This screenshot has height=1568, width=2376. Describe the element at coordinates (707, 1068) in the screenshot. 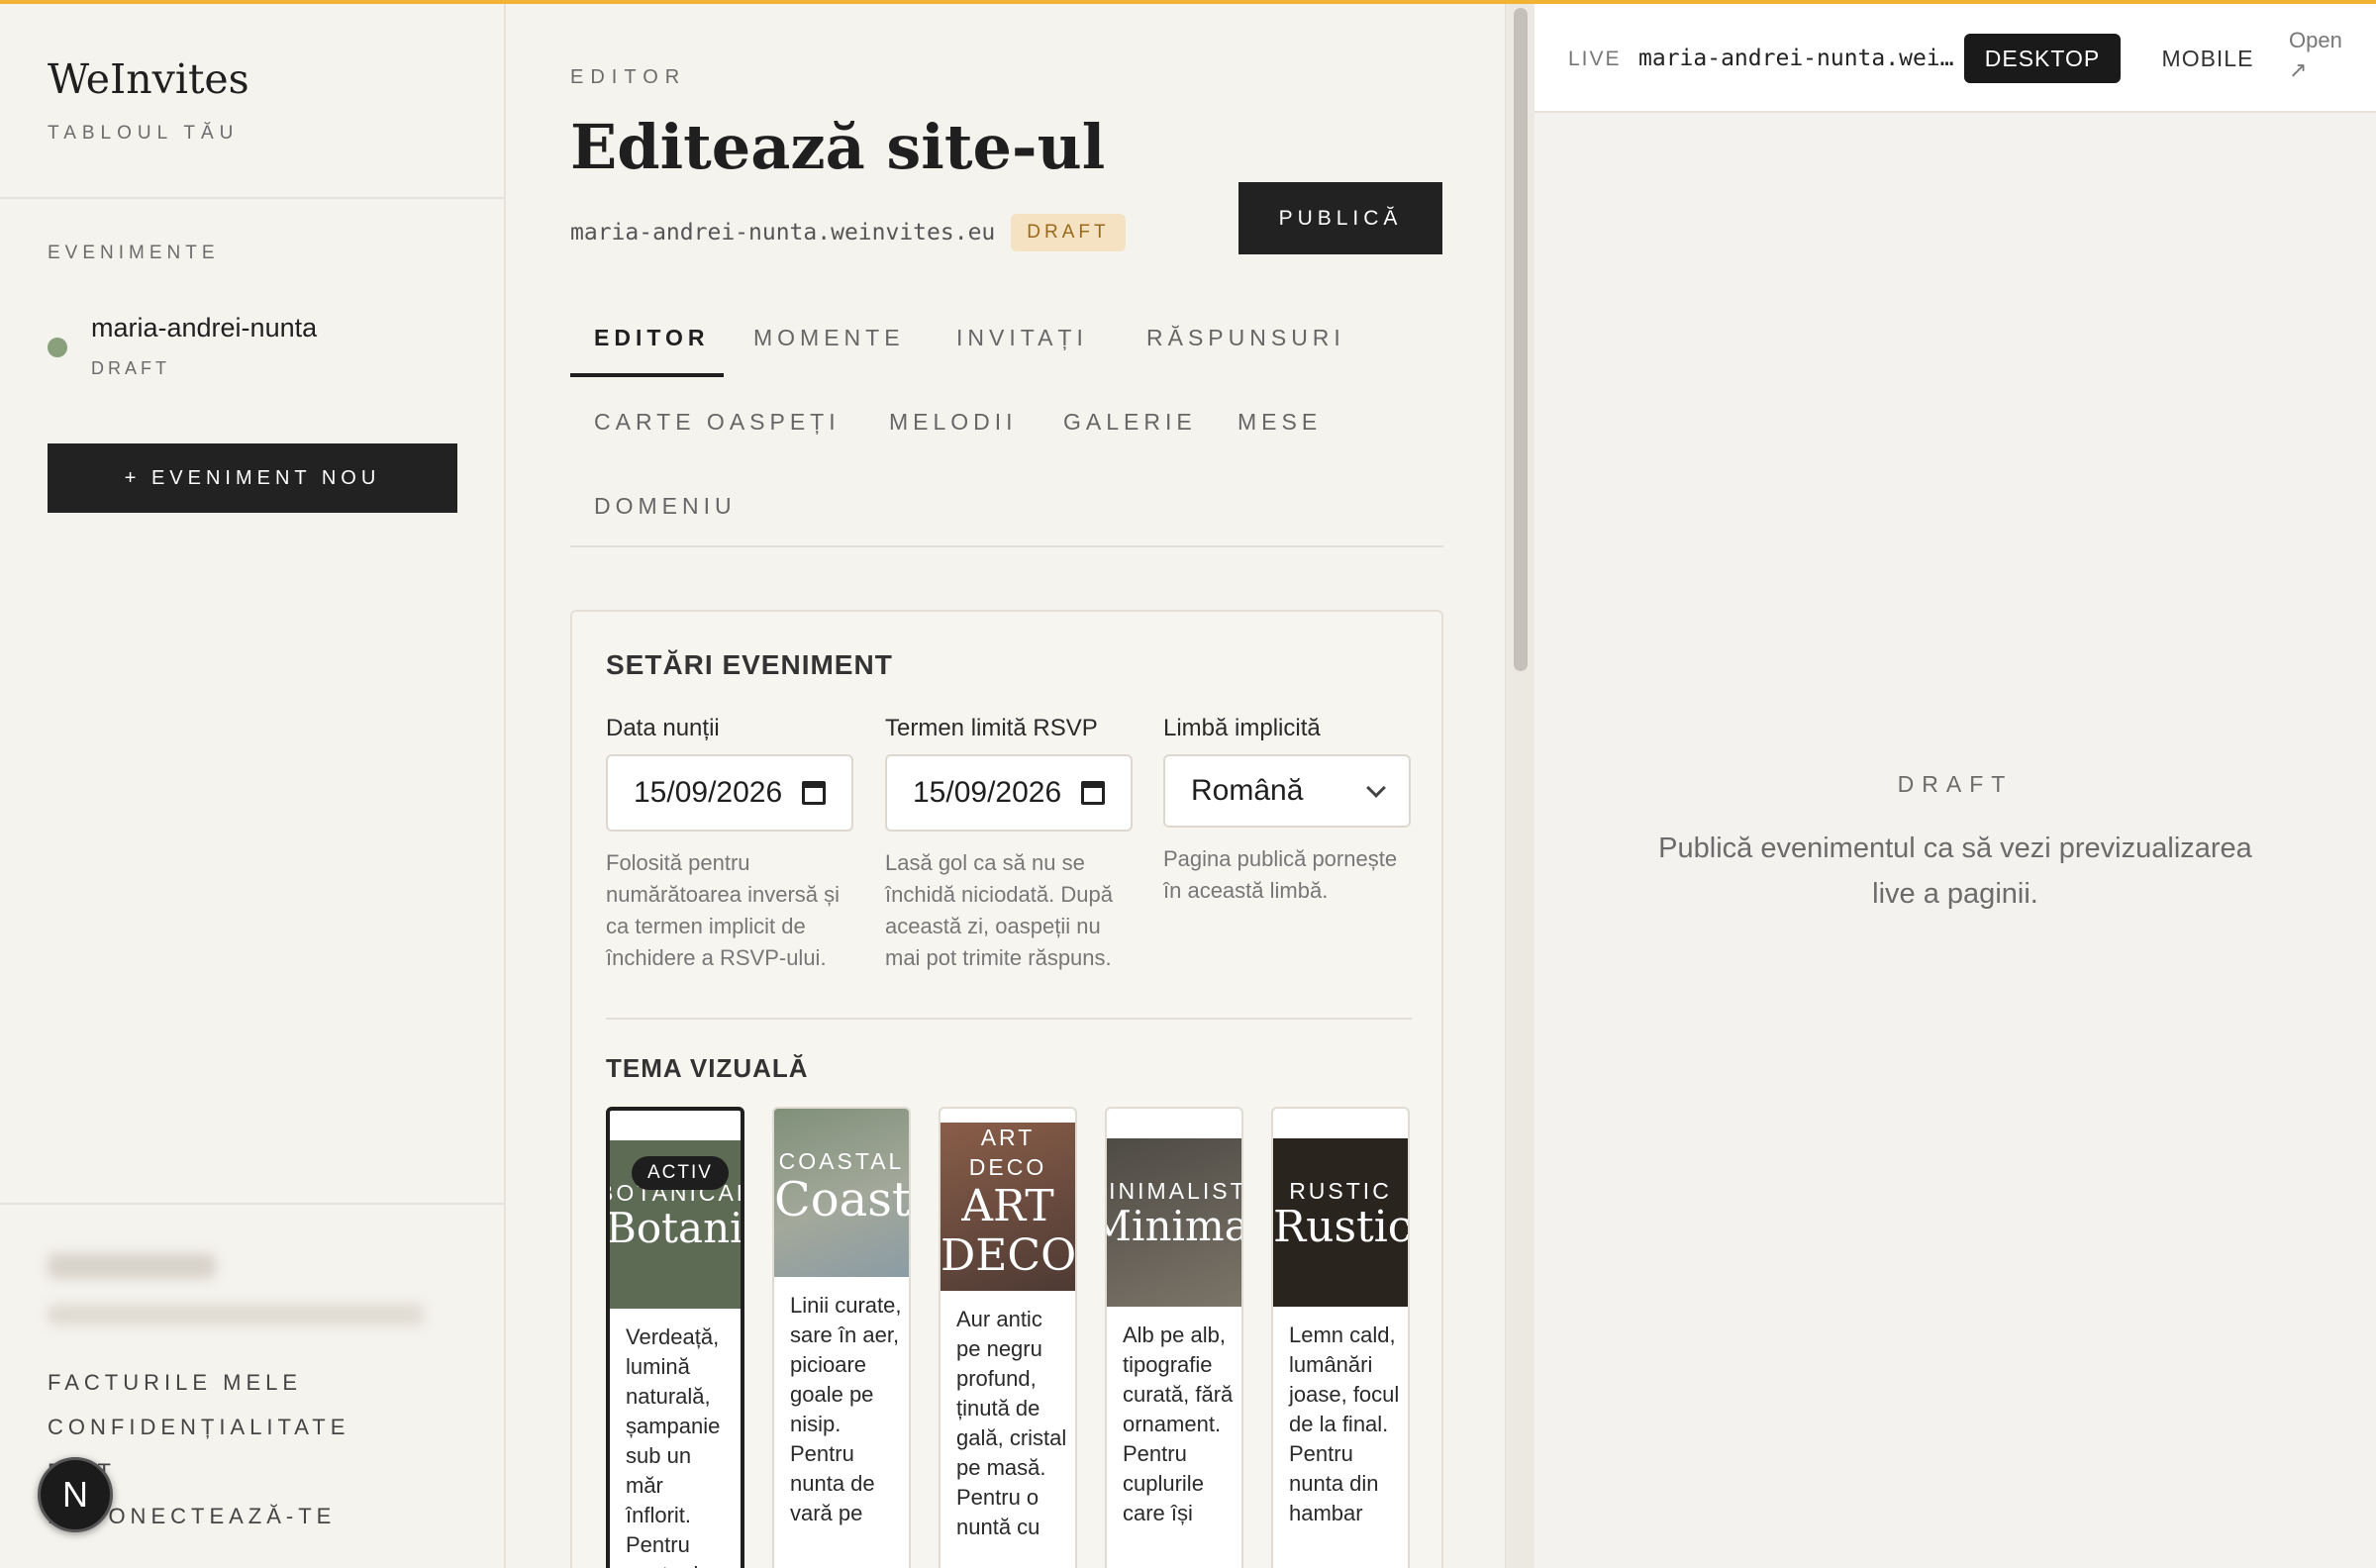

I see `theme-section-title: TEMA VIZUALĂ` at that location.